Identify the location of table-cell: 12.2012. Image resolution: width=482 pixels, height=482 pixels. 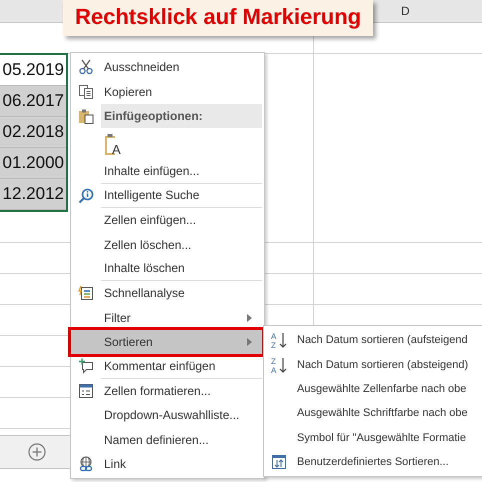
(33, 194).